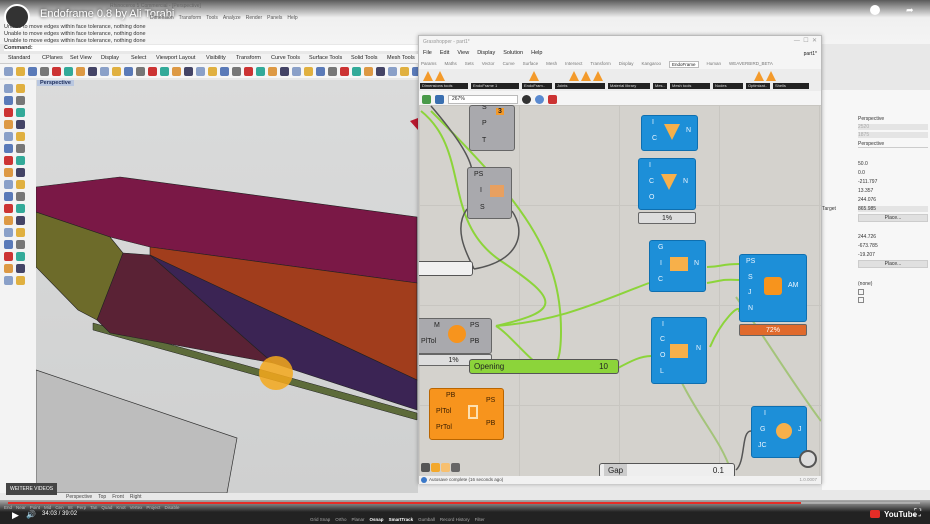  I want to click on input-pin: P, so click(484, 123).